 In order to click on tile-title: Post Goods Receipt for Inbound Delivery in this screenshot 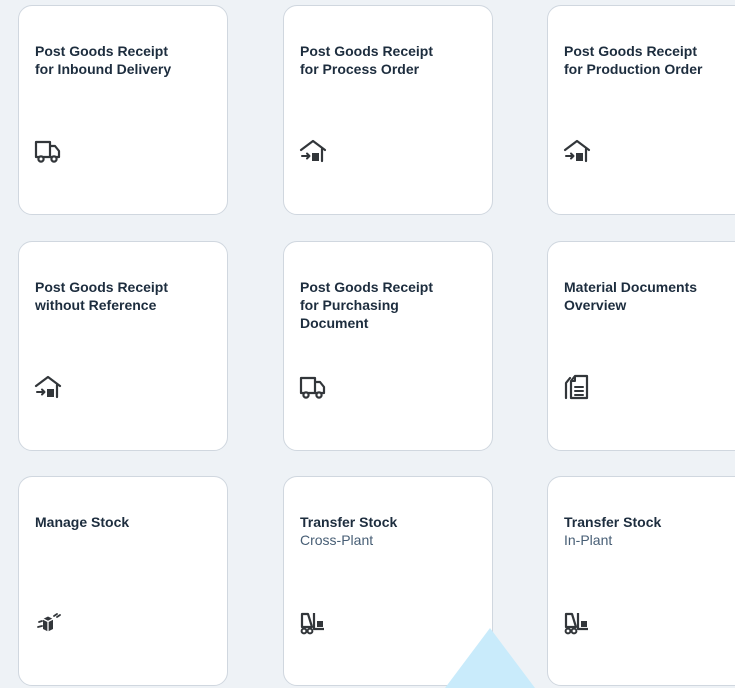, I will do `click(103, 60)`.